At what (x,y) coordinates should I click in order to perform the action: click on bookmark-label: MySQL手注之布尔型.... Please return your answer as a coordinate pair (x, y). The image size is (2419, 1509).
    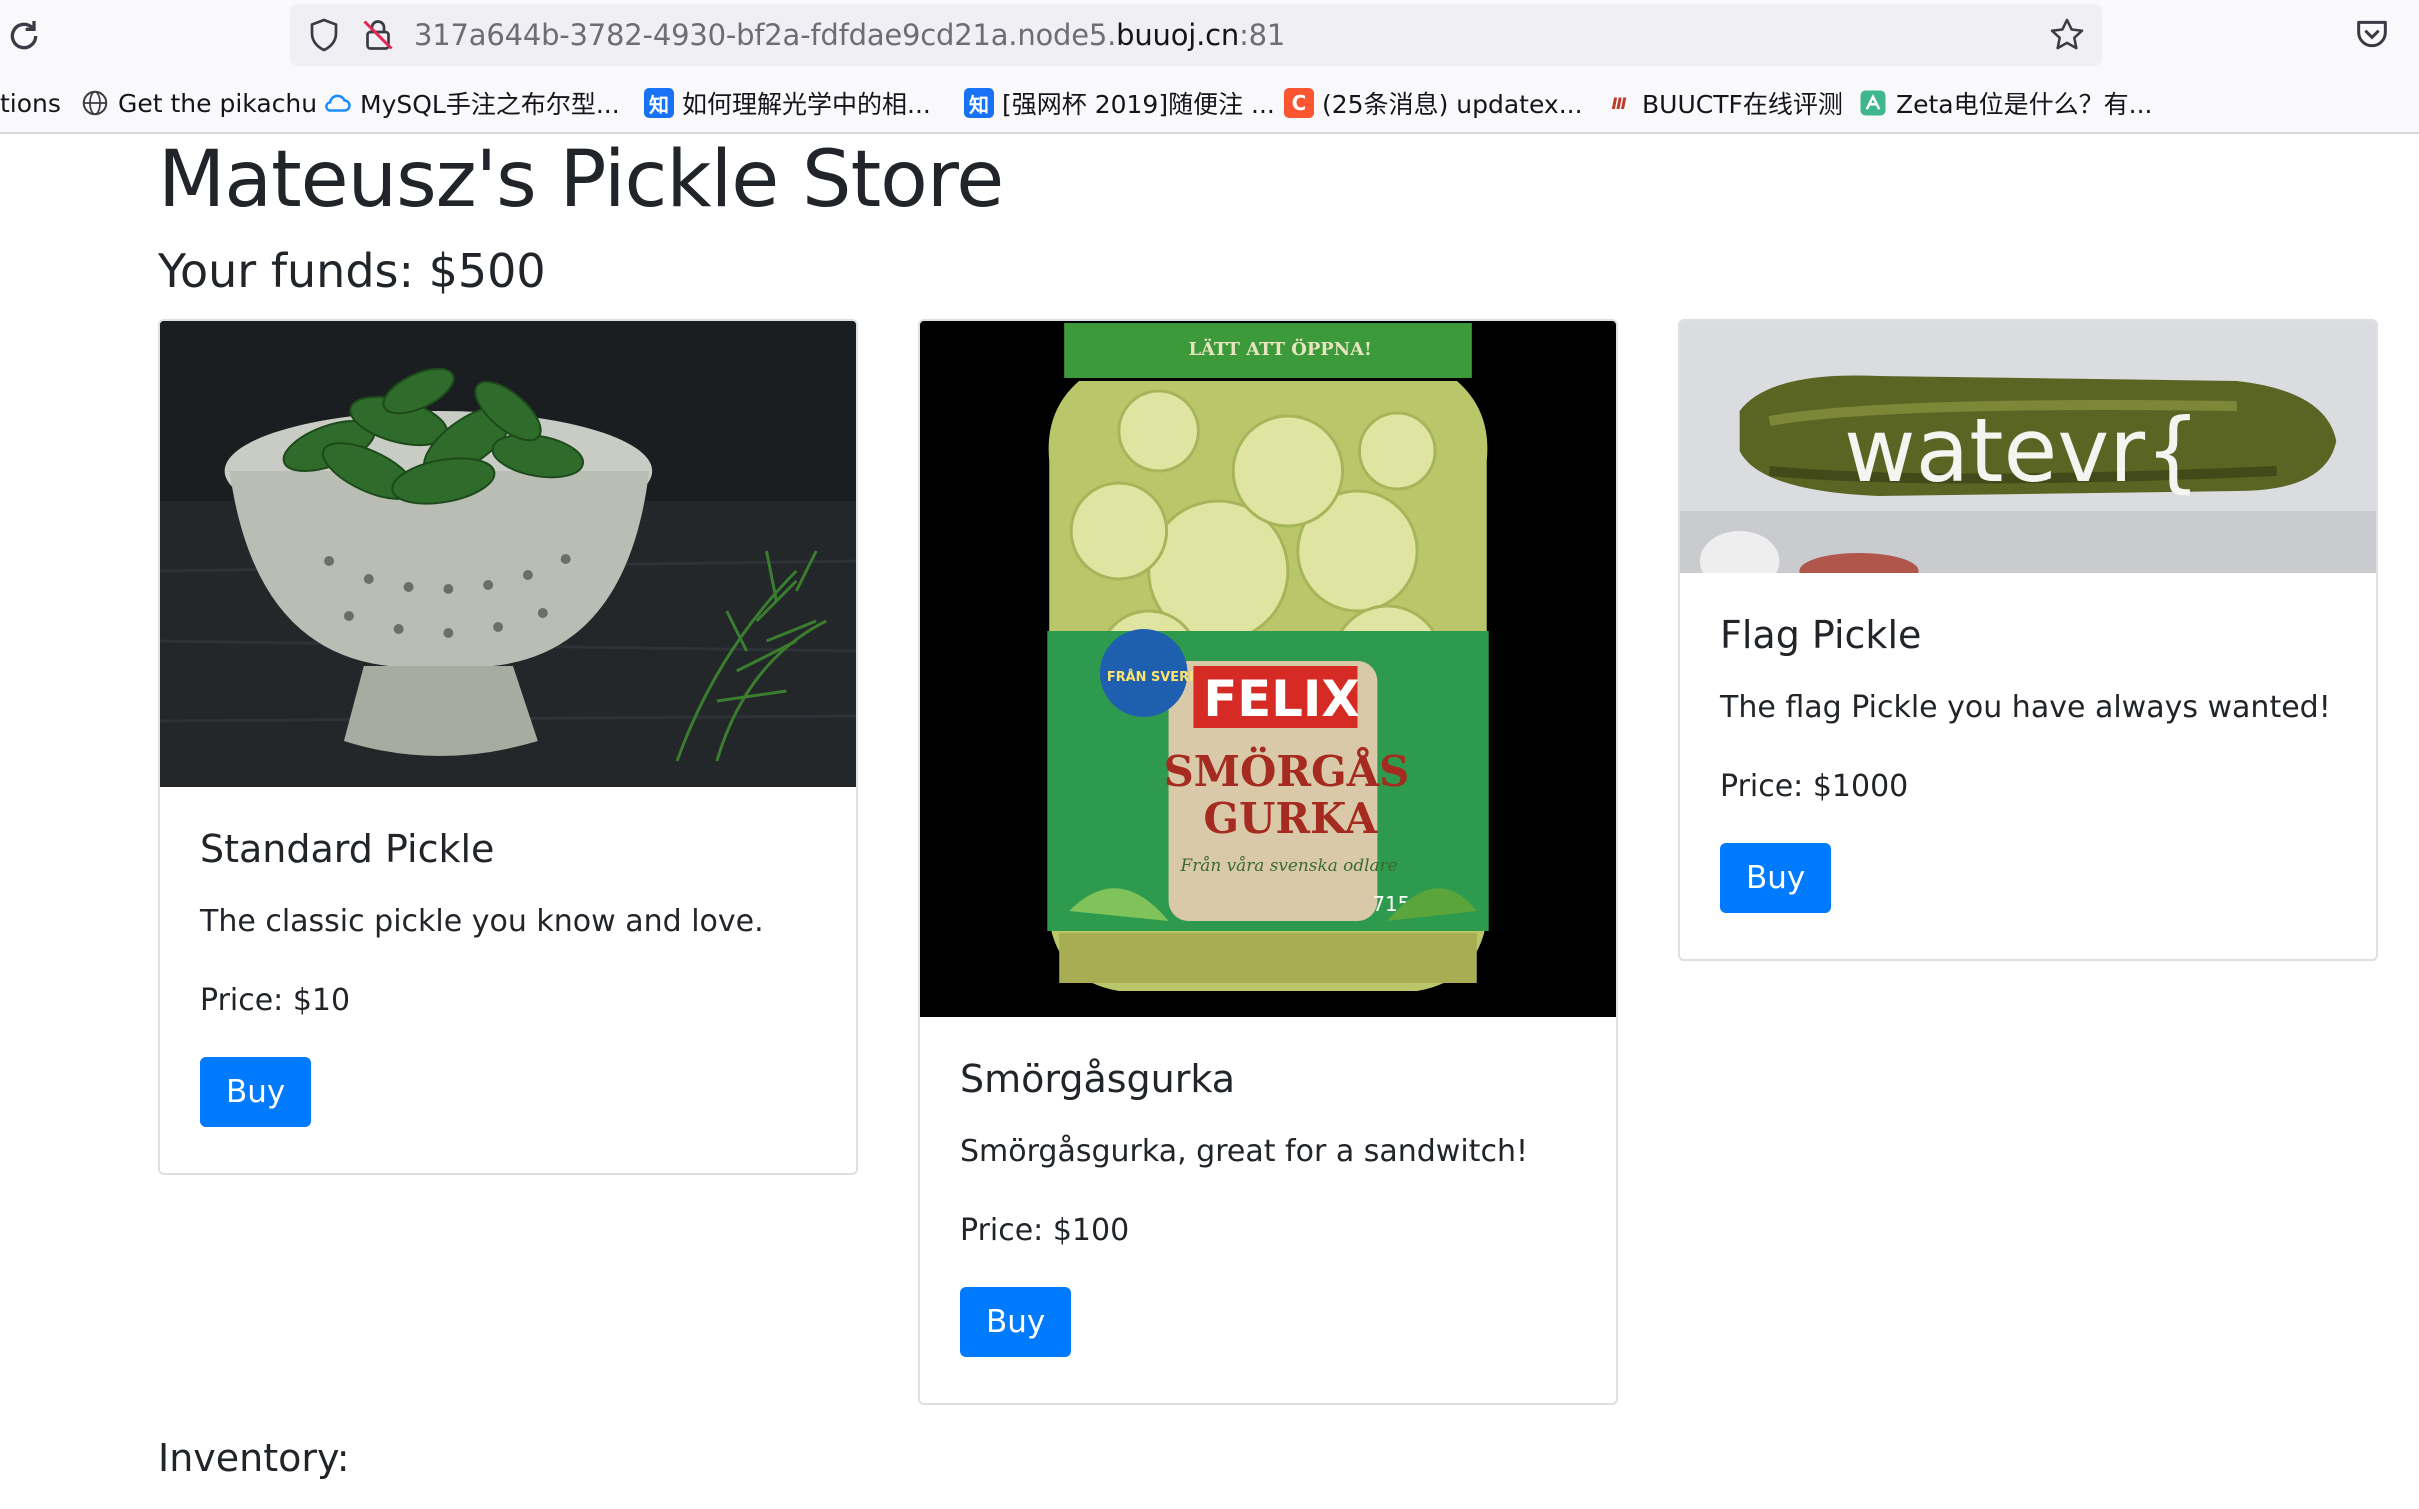
    Looking at the image, I should click on (490, 104).